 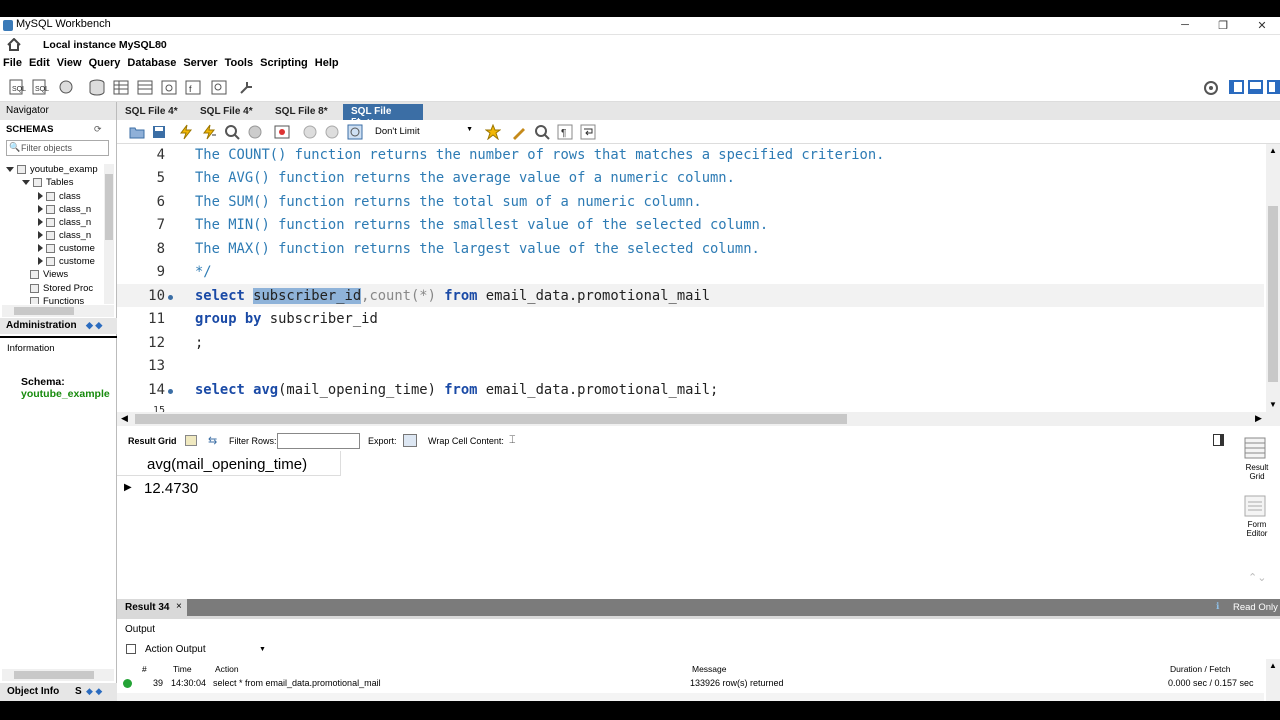 I want to click on navigator-hscroll-thumb, so click(x=44, y=311).